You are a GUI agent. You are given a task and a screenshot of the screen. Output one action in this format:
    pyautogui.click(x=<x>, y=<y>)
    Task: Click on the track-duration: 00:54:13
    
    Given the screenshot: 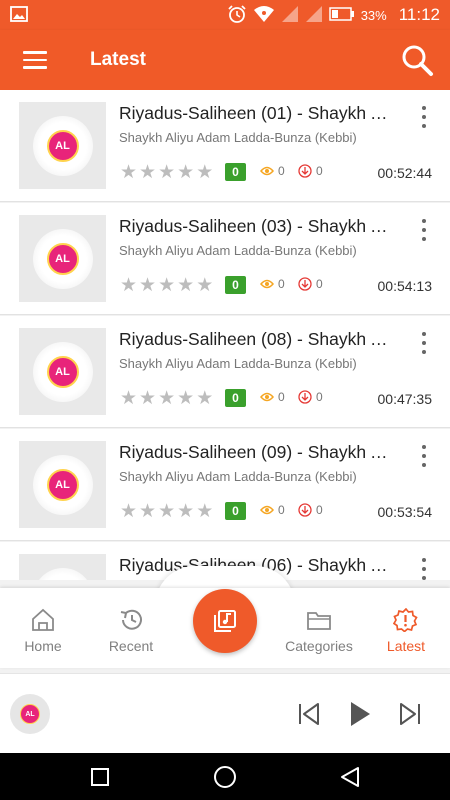 What is the action you would take?
    pyautogui.click(x=405, y=286)
    